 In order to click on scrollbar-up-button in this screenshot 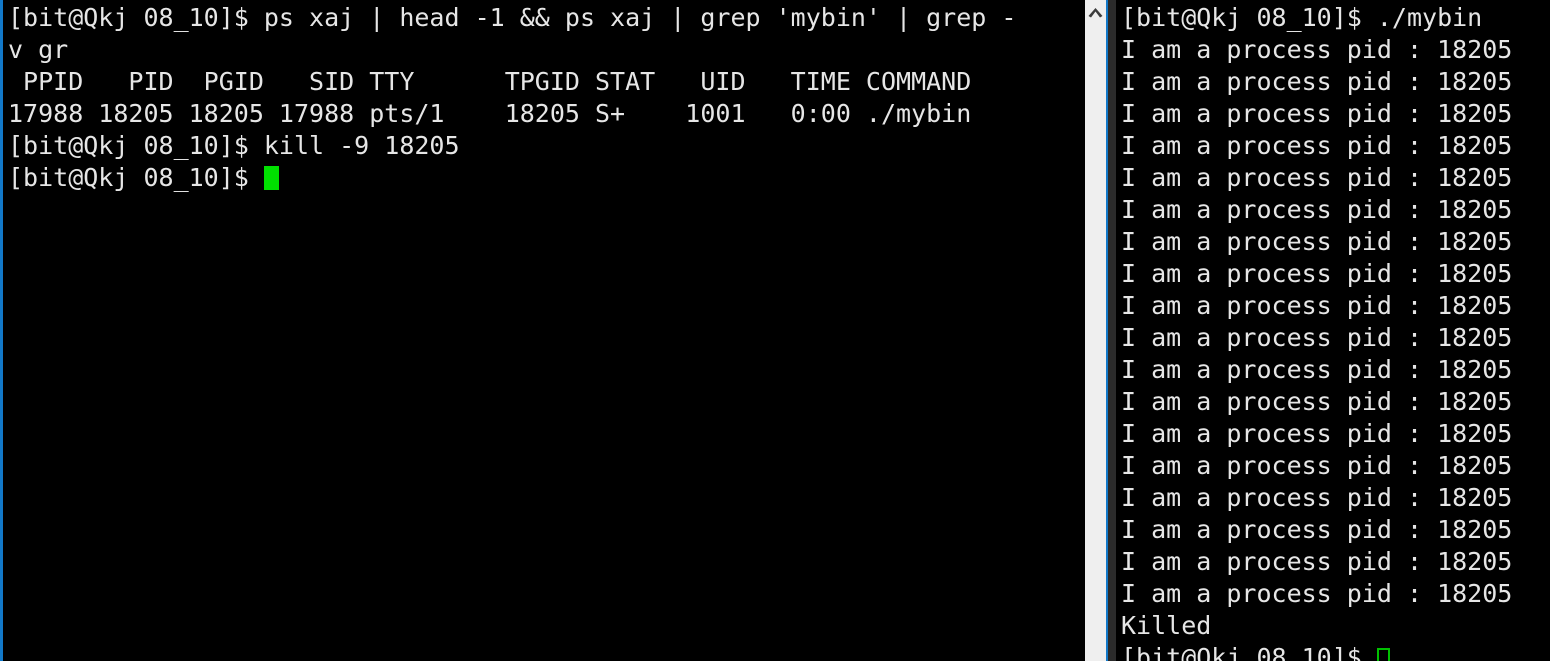, I will do `click(1095, 12)`.